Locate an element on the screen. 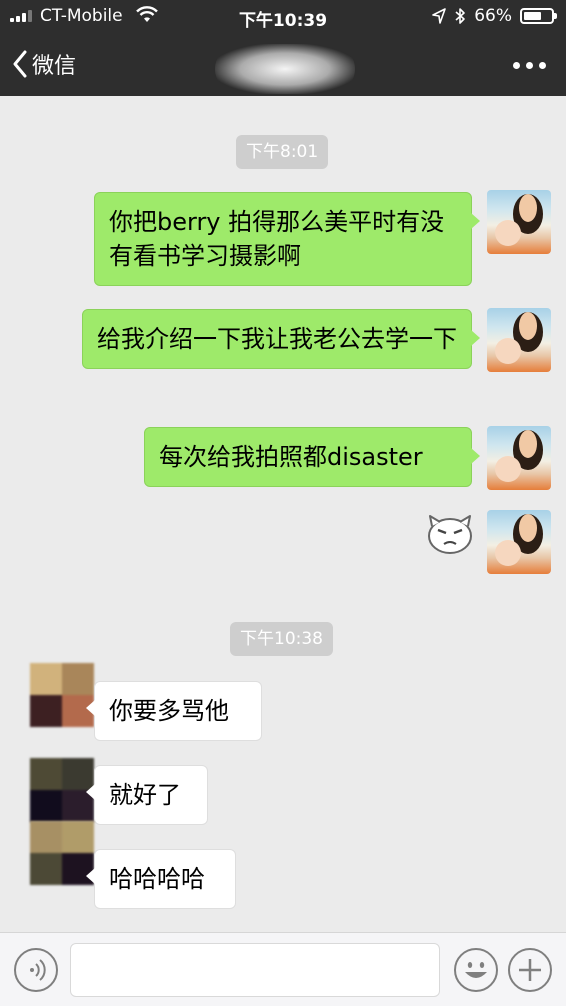 The width and height of the screenshot is (566, 1006). back-button: 微信 is located at coordinates (44, 64).